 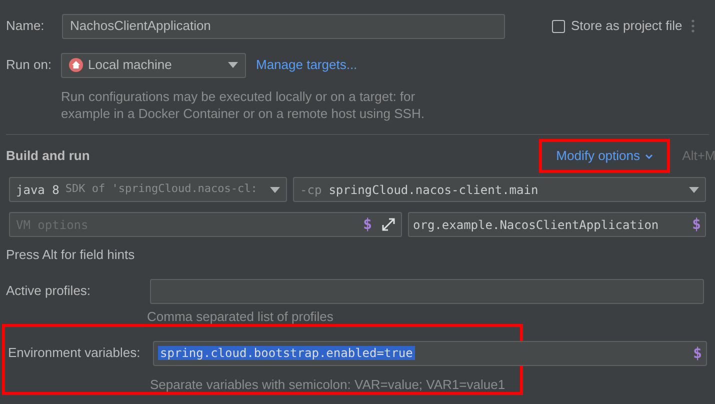 I want to click on run-on-hint: Run configurations may be executed locally or on a target: for example in a Docker Container or on a remote host using SSH., so click(x=243, y=105).